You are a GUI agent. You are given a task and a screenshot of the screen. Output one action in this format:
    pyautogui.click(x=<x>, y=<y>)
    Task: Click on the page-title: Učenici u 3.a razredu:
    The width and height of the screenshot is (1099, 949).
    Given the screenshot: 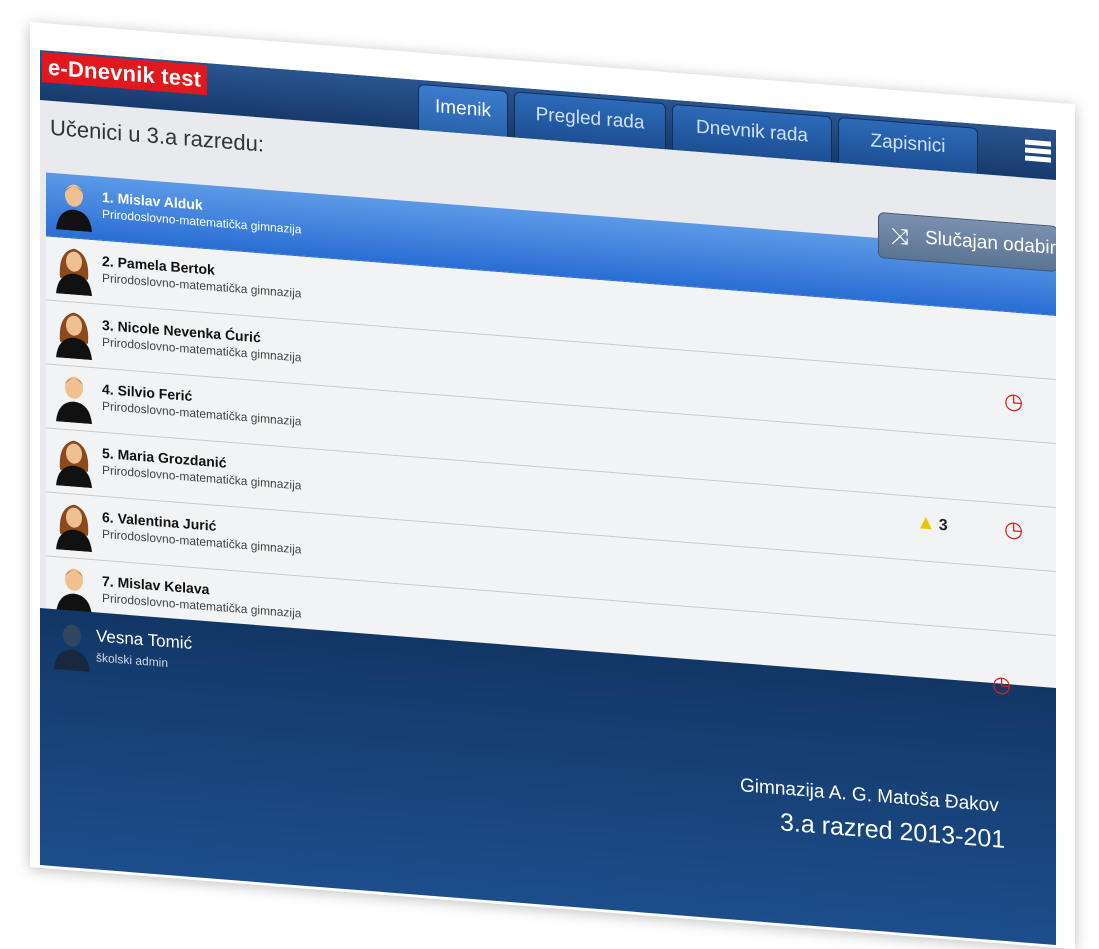 What is the action you would take?
    pyautogui.click(x=157, y=135)
    